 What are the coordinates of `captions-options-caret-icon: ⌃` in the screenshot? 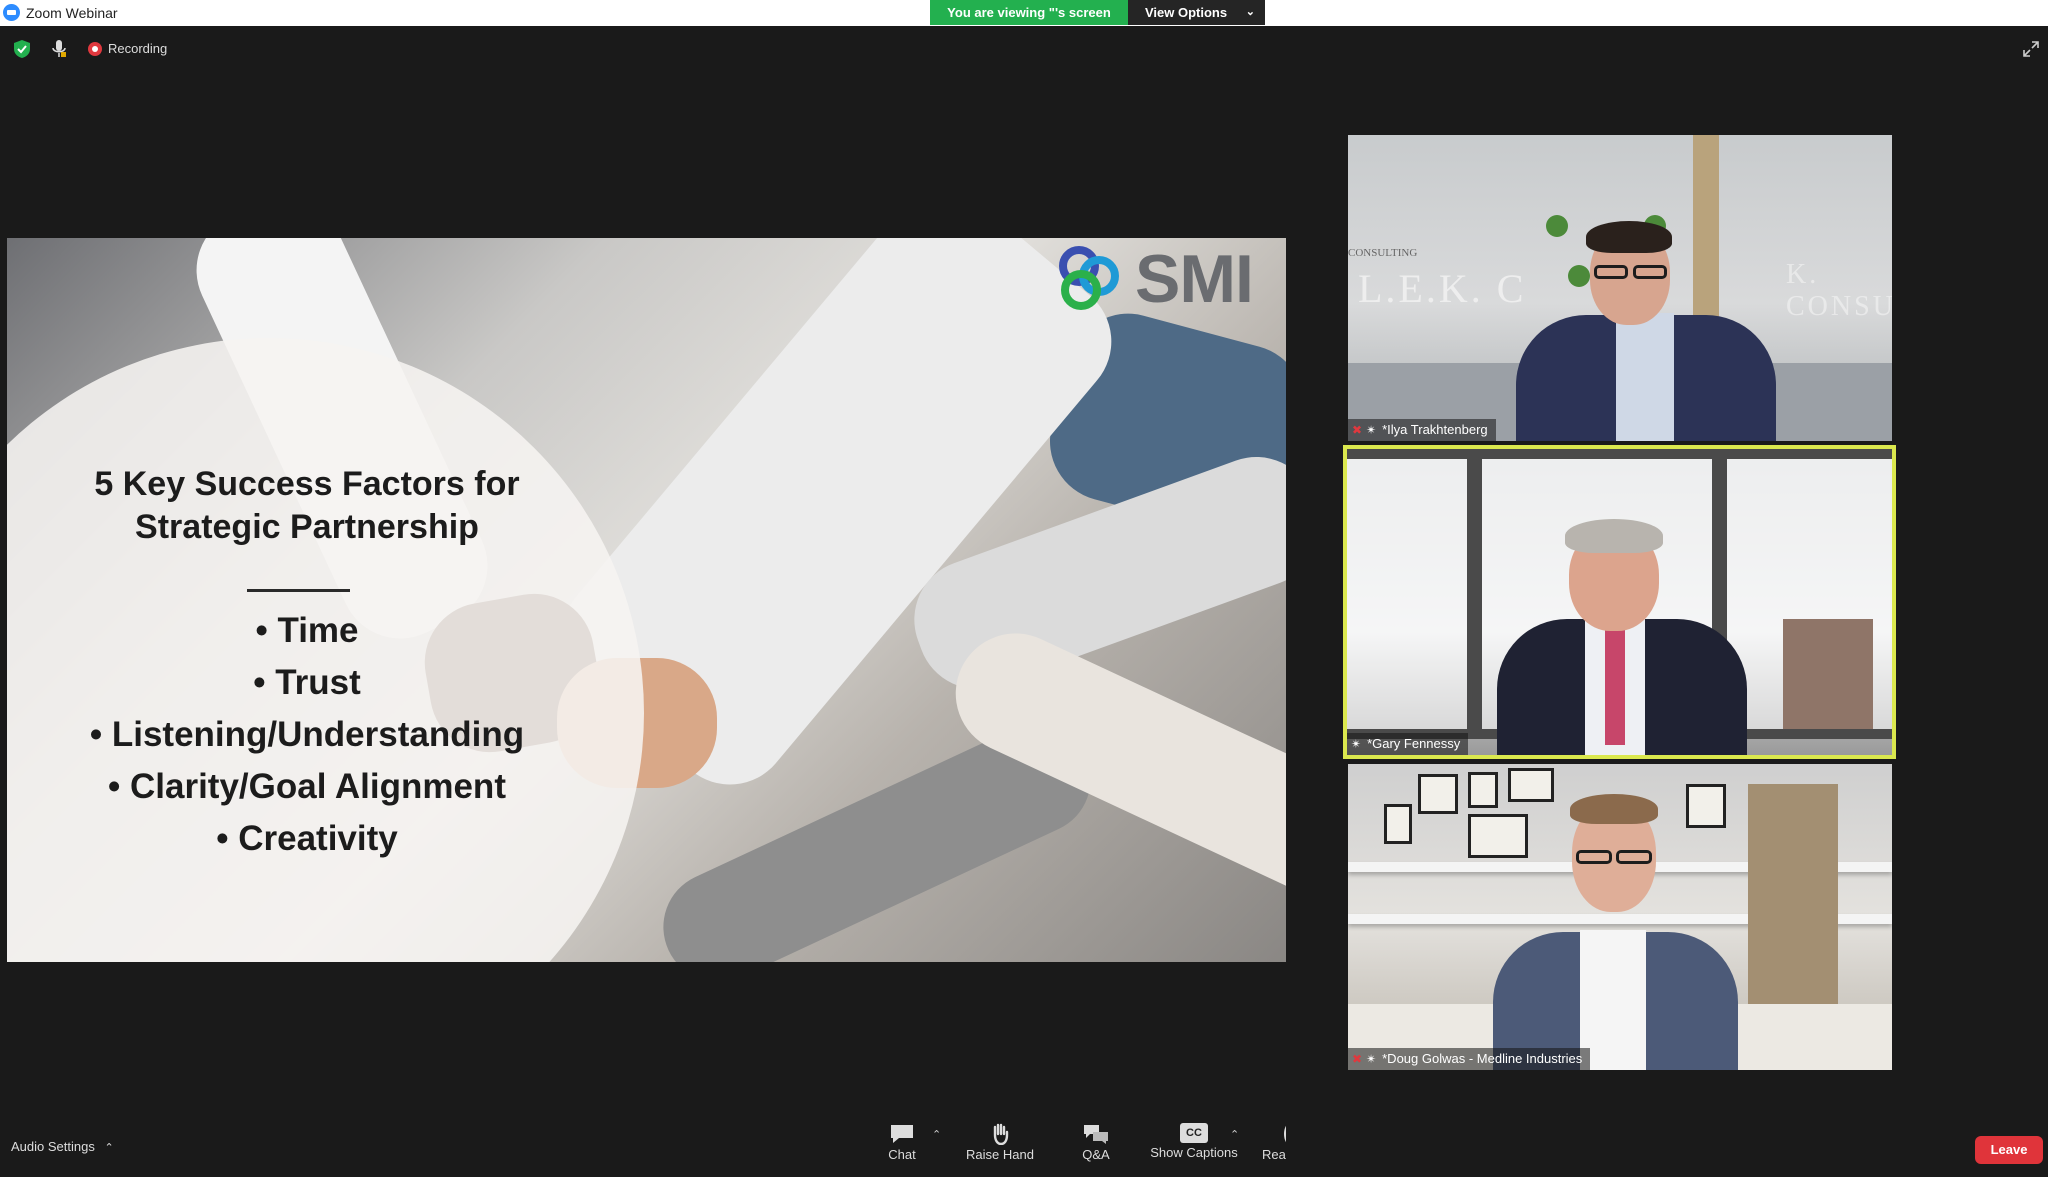 It's located at (1234, 1134).